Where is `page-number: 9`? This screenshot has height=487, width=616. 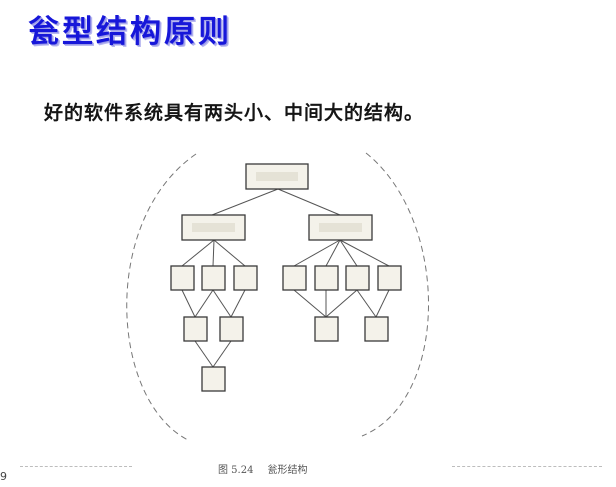
page-number: 9 is located at coordinates (3, 476).